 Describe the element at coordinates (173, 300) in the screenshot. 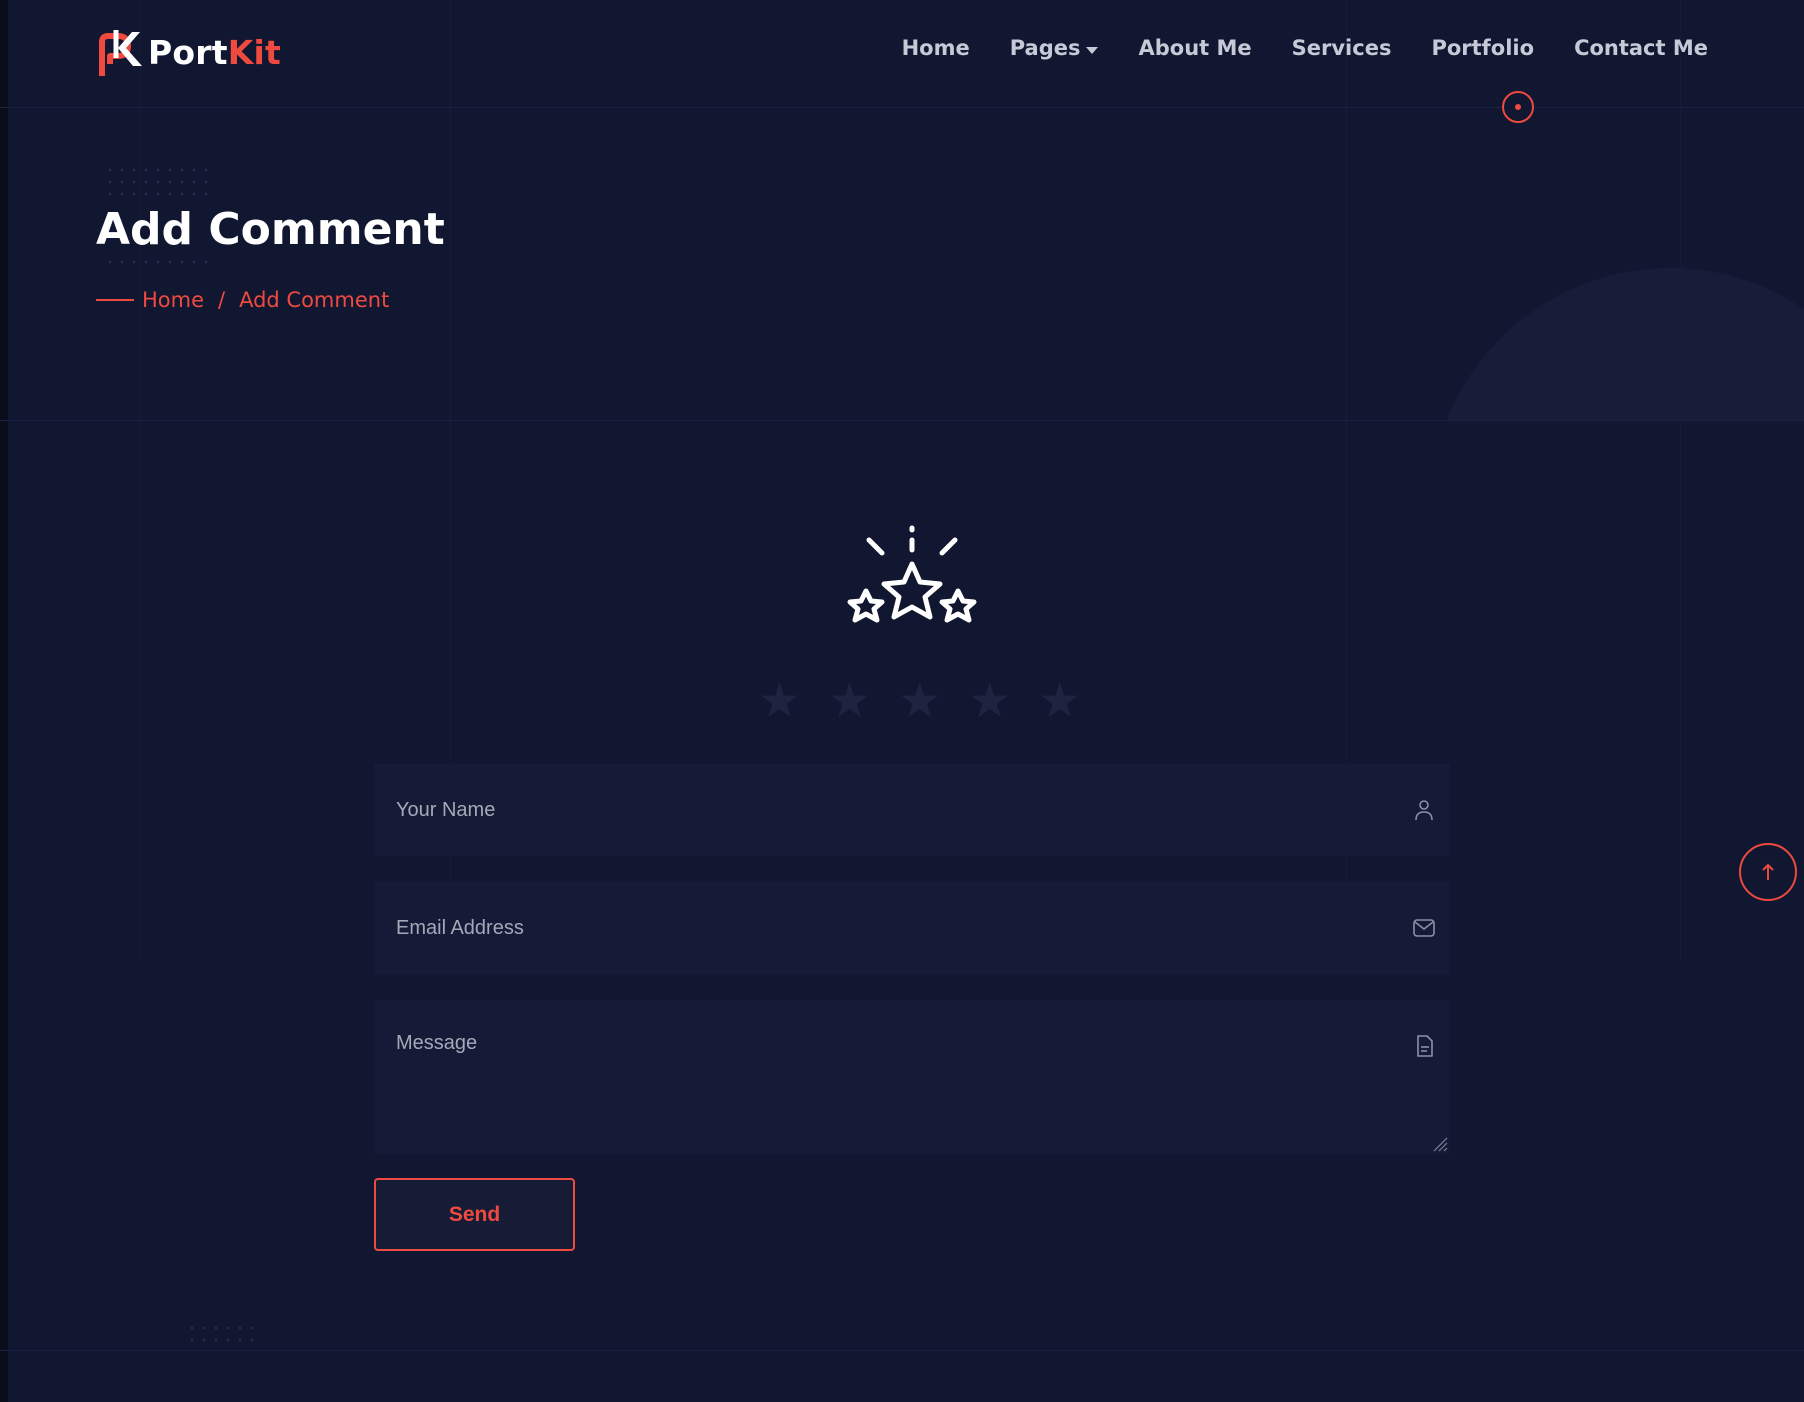

I see `breadcrumb-home-link: Home` at that location.